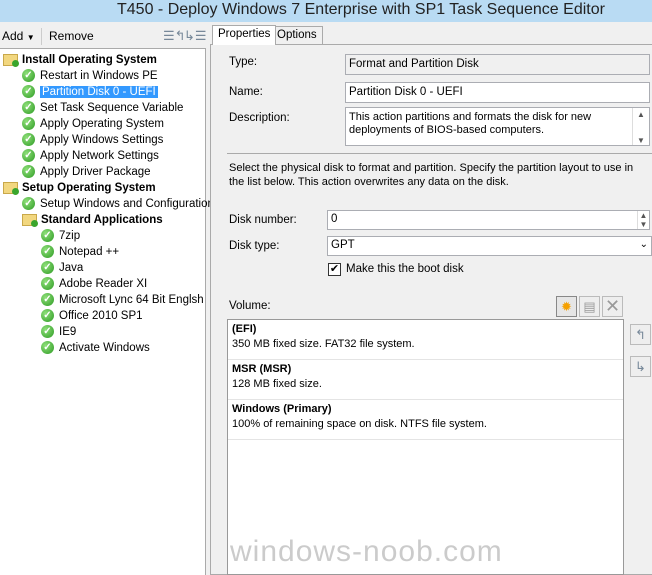 The image size is (652, 575). What do you see at coordinates (589, 306) in the screenshot?
I see `partition-properties-icon: ▤` at bounding box center [589, 306].